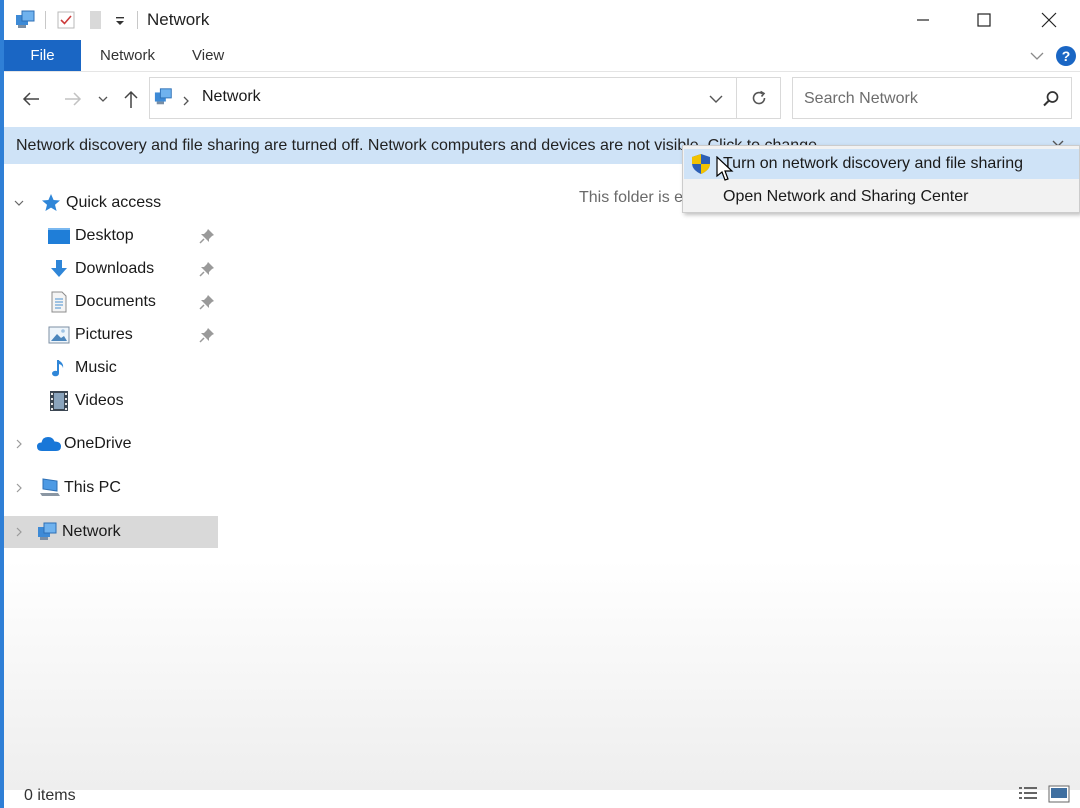 The image size is (1080, 808). What do you see at coordinates (923, 20) in the screenshot?
I see `minimize-button` at bounding box center [923, 20].